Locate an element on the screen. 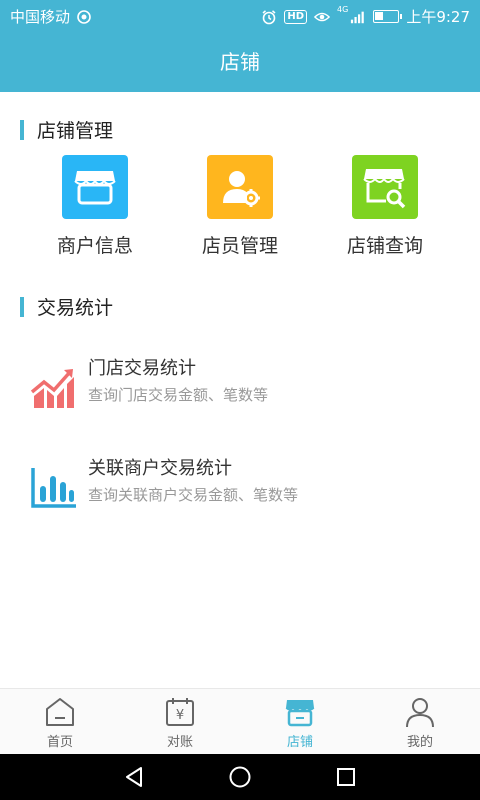 This screenshot has height=800, width=480. section-title-label: 交易统计 is located at coordinates (75, 308).